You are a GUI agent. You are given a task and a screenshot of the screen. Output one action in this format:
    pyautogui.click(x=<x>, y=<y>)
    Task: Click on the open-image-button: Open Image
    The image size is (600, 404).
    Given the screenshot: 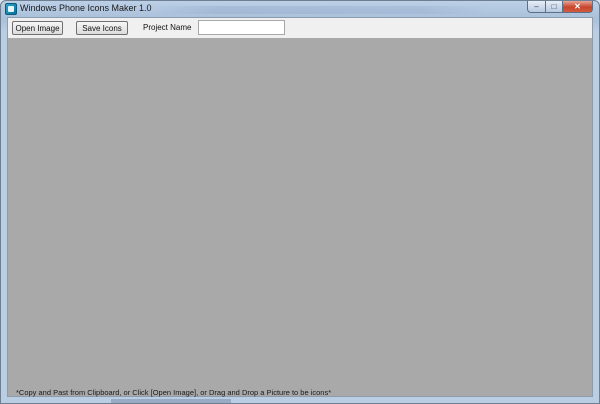 What is the action you would take?
    pyautogui.click(x=37, y=28)
    